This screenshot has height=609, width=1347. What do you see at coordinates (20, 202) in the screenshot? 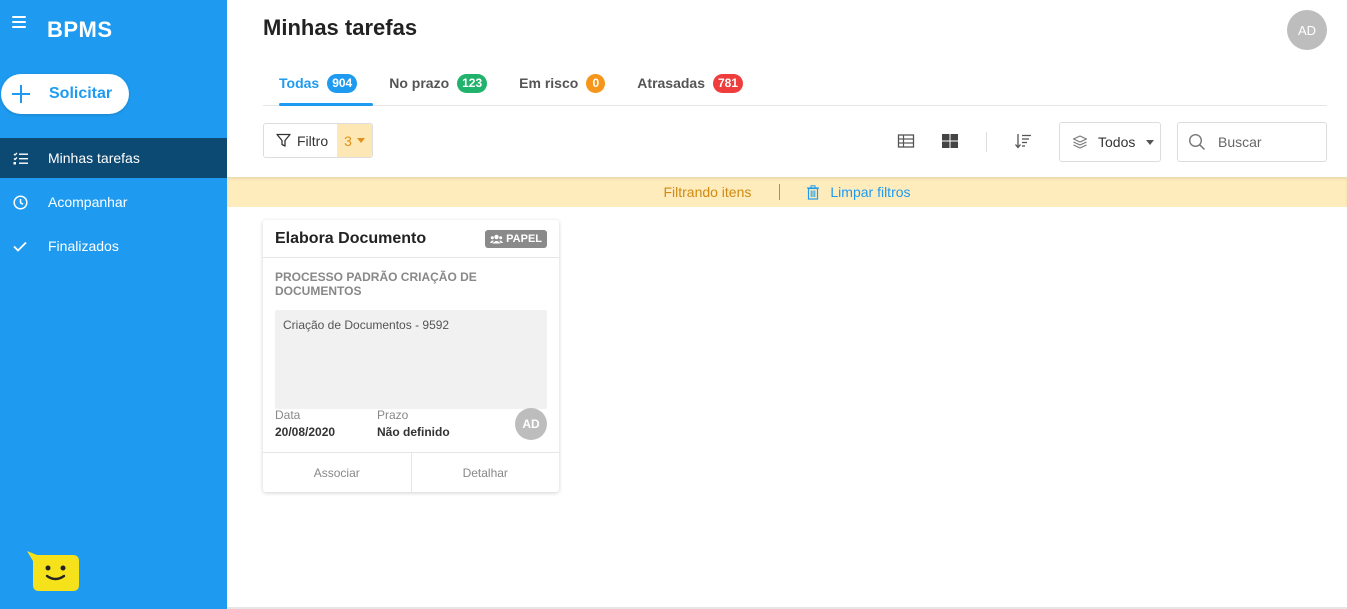
I see `clock-icon` at bounding box center [20, 202].